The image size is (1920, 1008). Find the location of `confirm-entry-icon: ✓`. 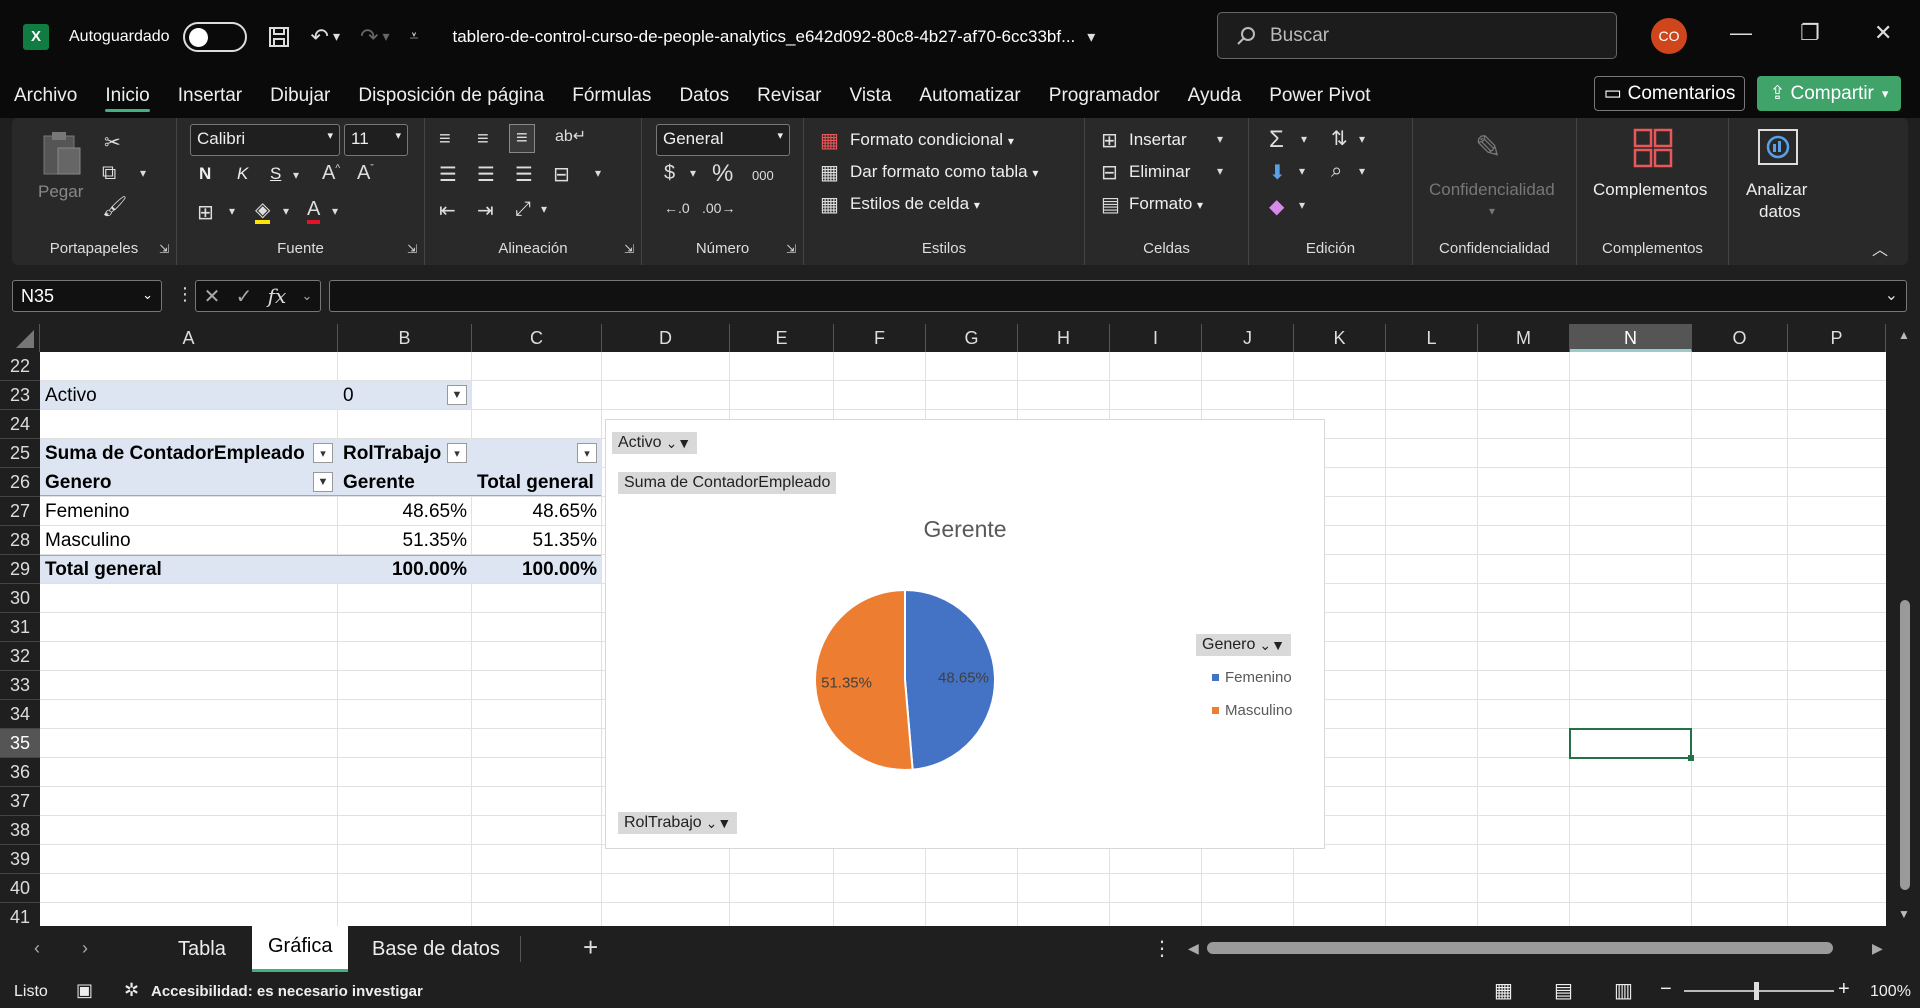

confirm-entry-icon: ✓ is located at coordinates (244, 296).